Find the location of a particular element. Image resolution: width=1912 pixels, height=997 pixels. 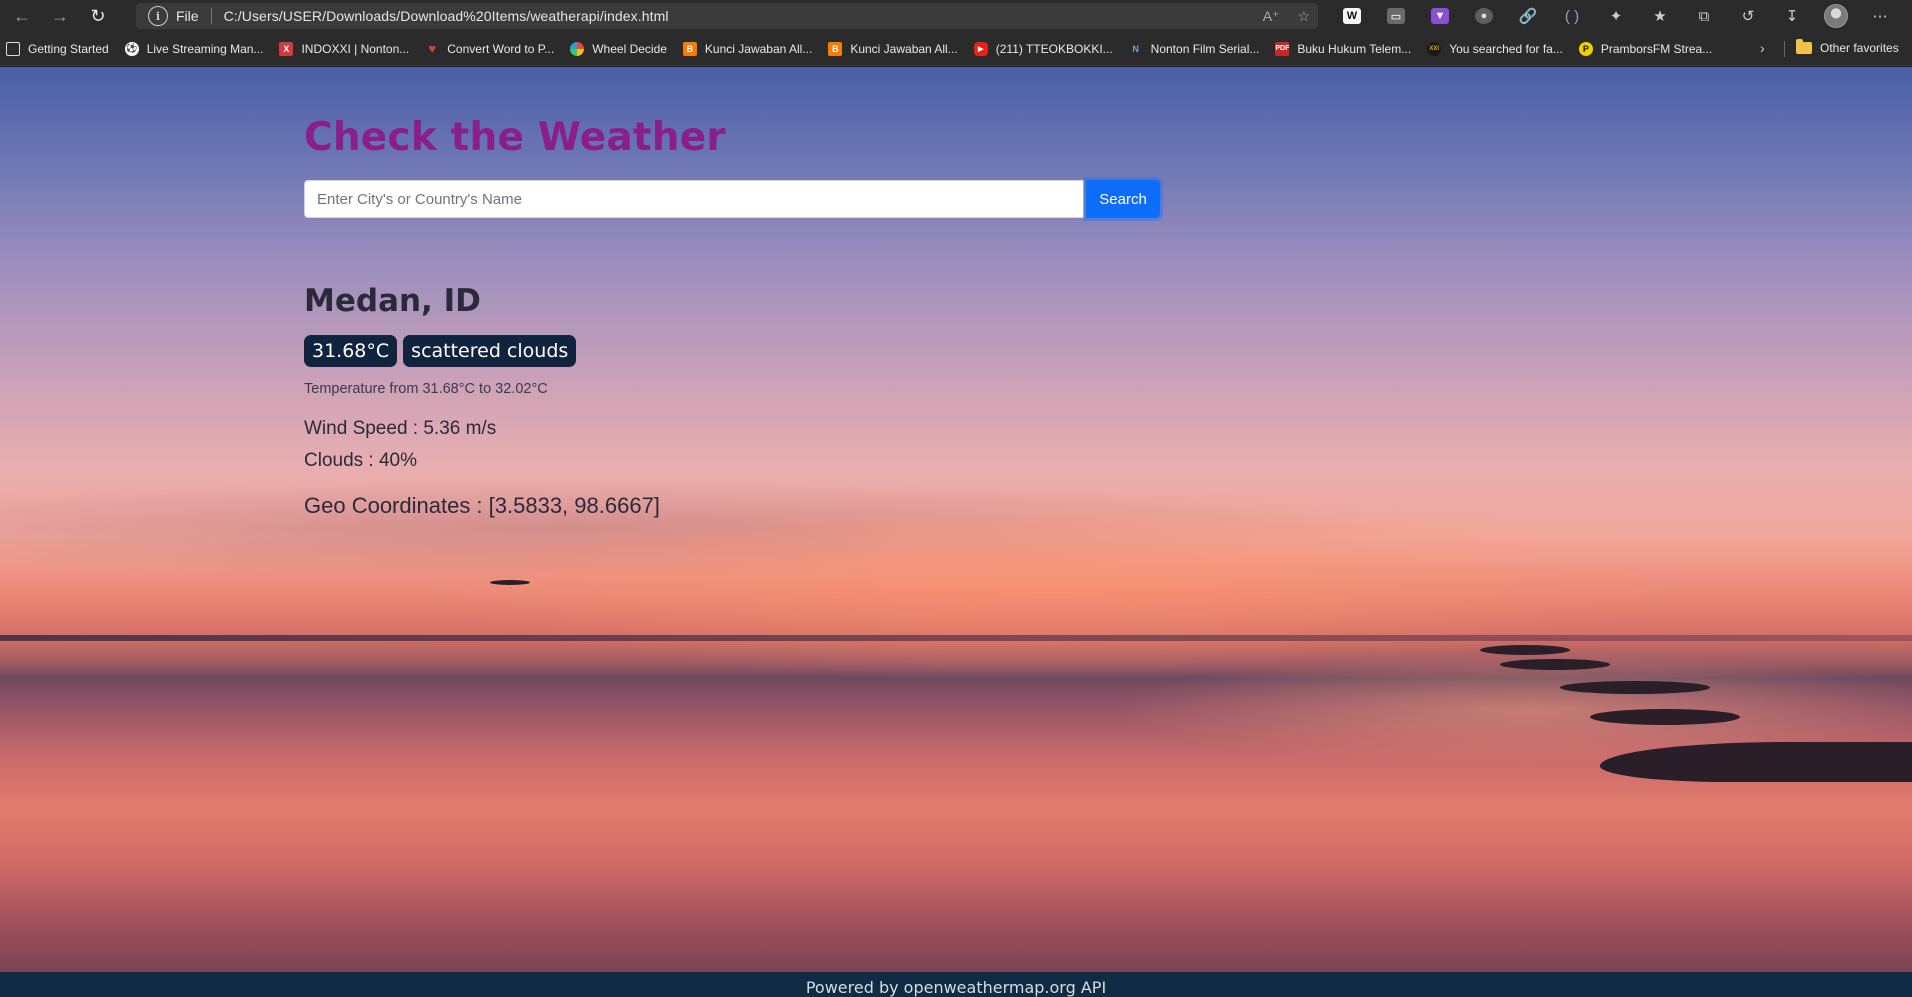

bookmark-label: Getting Started is located at coordinates (68, 48).